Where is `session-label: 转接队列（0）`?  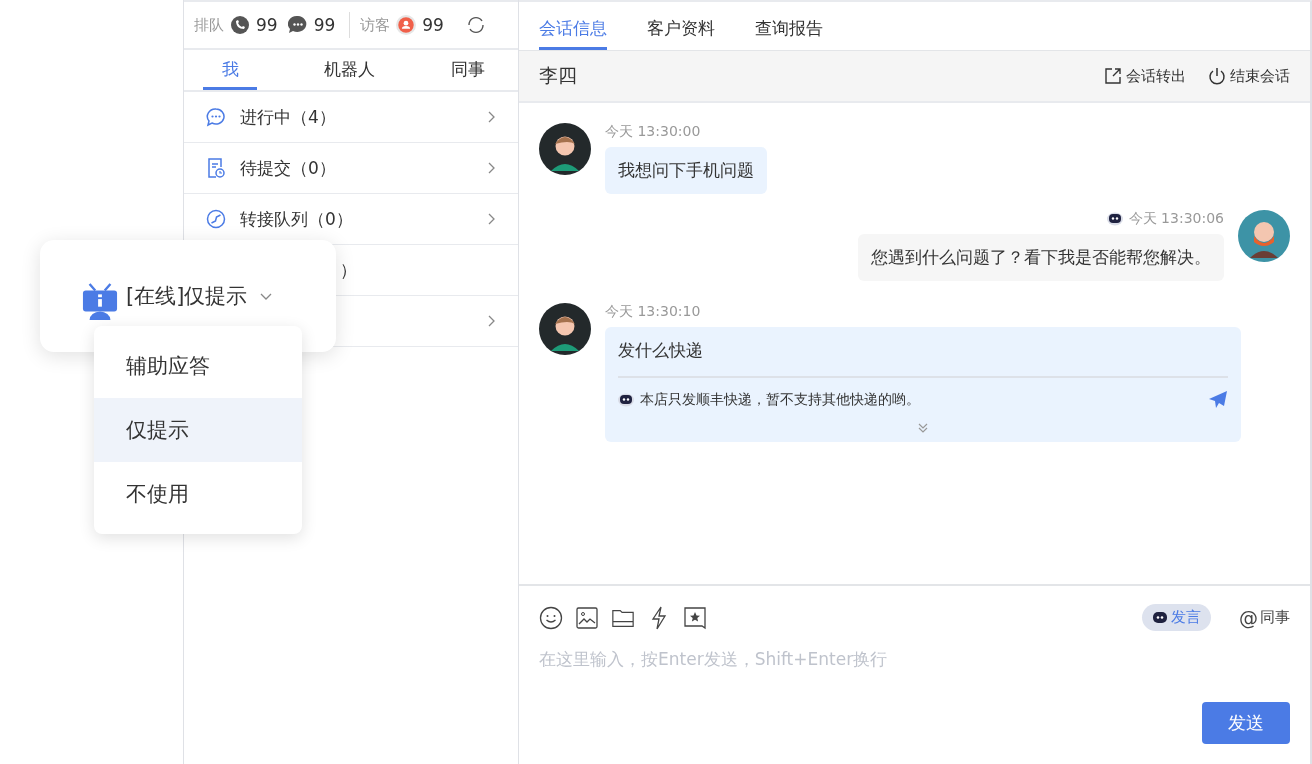
session-label: 转接队列（0） is located at coordinates (296, 219).